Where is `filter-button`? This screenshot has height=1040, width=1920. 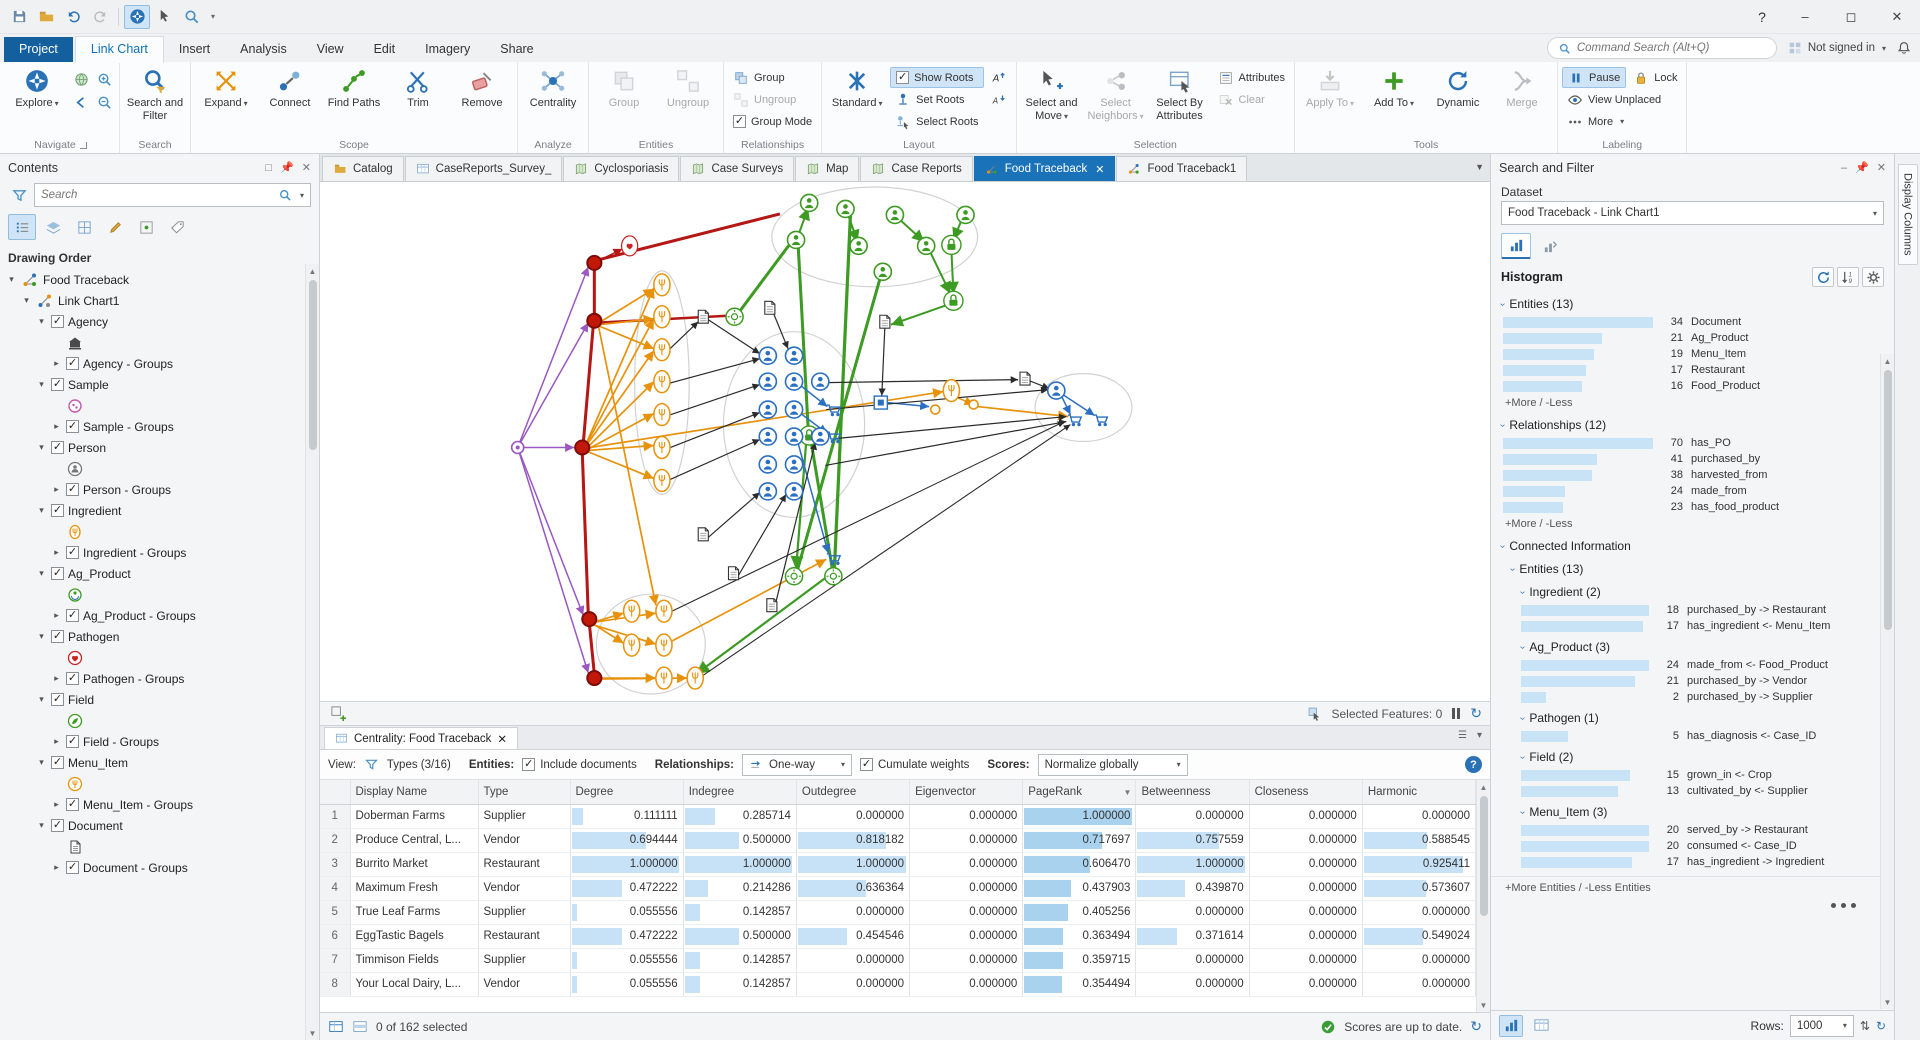
filter-button is located at coordinates (19, 195).